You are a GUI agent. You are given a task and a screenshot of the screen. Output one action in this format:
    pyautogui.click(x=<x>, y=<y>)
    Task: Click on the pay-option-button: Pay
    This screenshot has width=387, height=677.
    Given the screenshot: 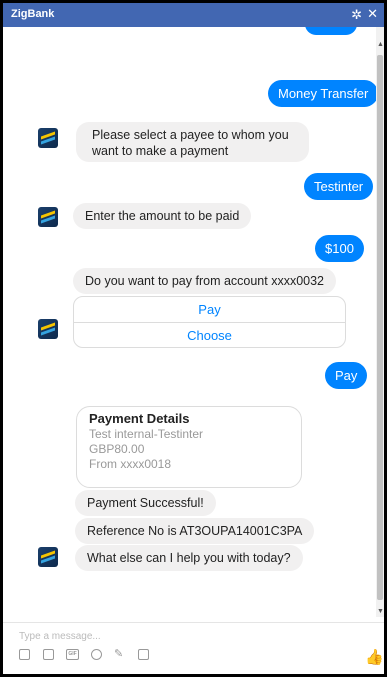 What is the action you would take?
    pyautogui.click(x=209, y=310)
    